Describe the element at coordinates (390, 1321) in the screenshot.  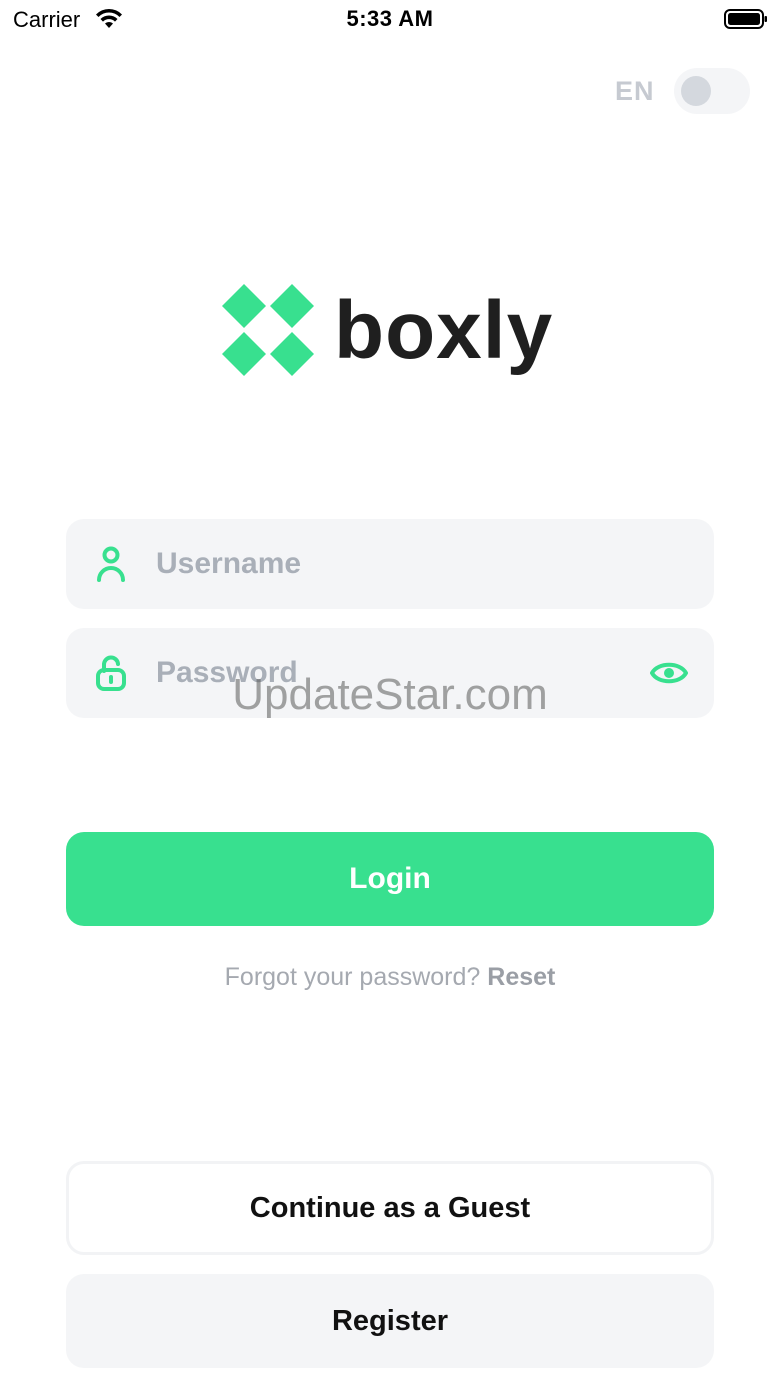
I see `register-button: Register` at that location.